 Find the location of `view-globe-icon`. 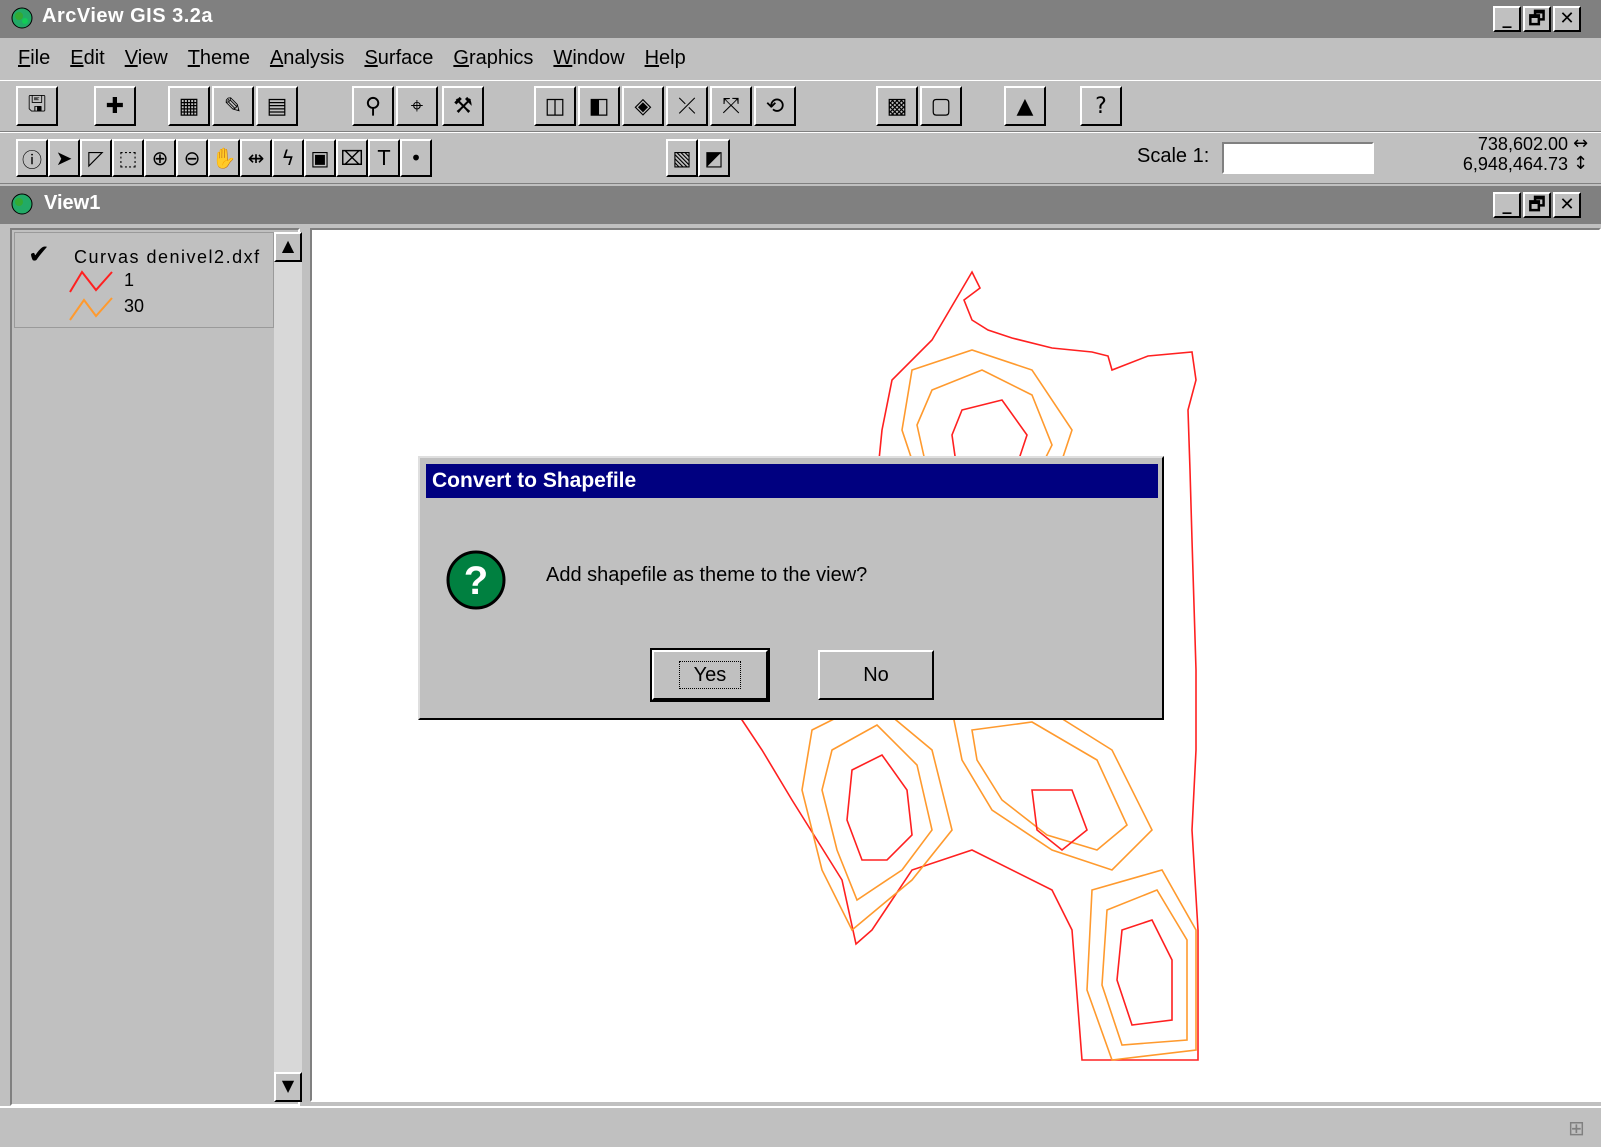

view-globe-icon is located at coordinates (22, 204).